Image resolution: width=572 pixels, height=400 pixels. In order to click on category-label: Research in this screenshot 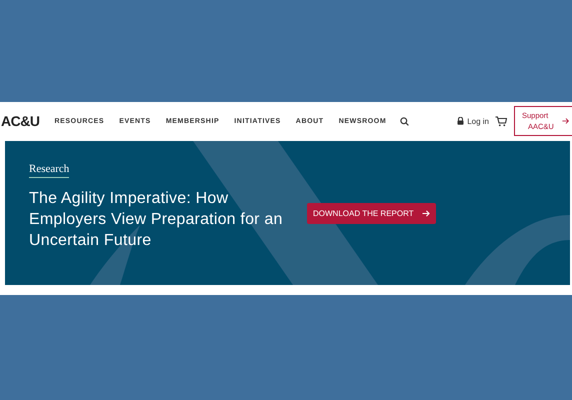, I will do `click(49, 170)`.